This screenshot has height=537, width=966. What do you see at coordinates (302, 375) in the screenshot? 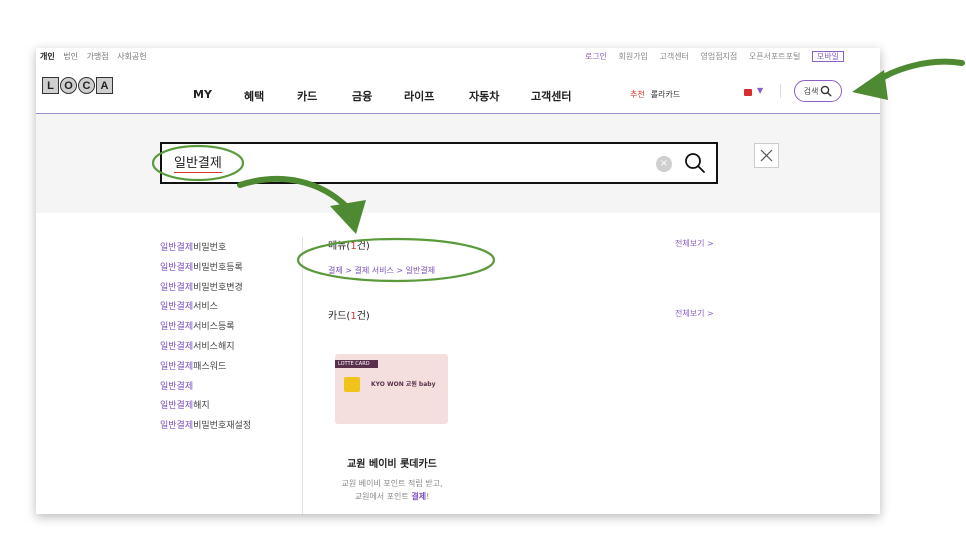
I see `results-divider` at bounding box center [302, 375].